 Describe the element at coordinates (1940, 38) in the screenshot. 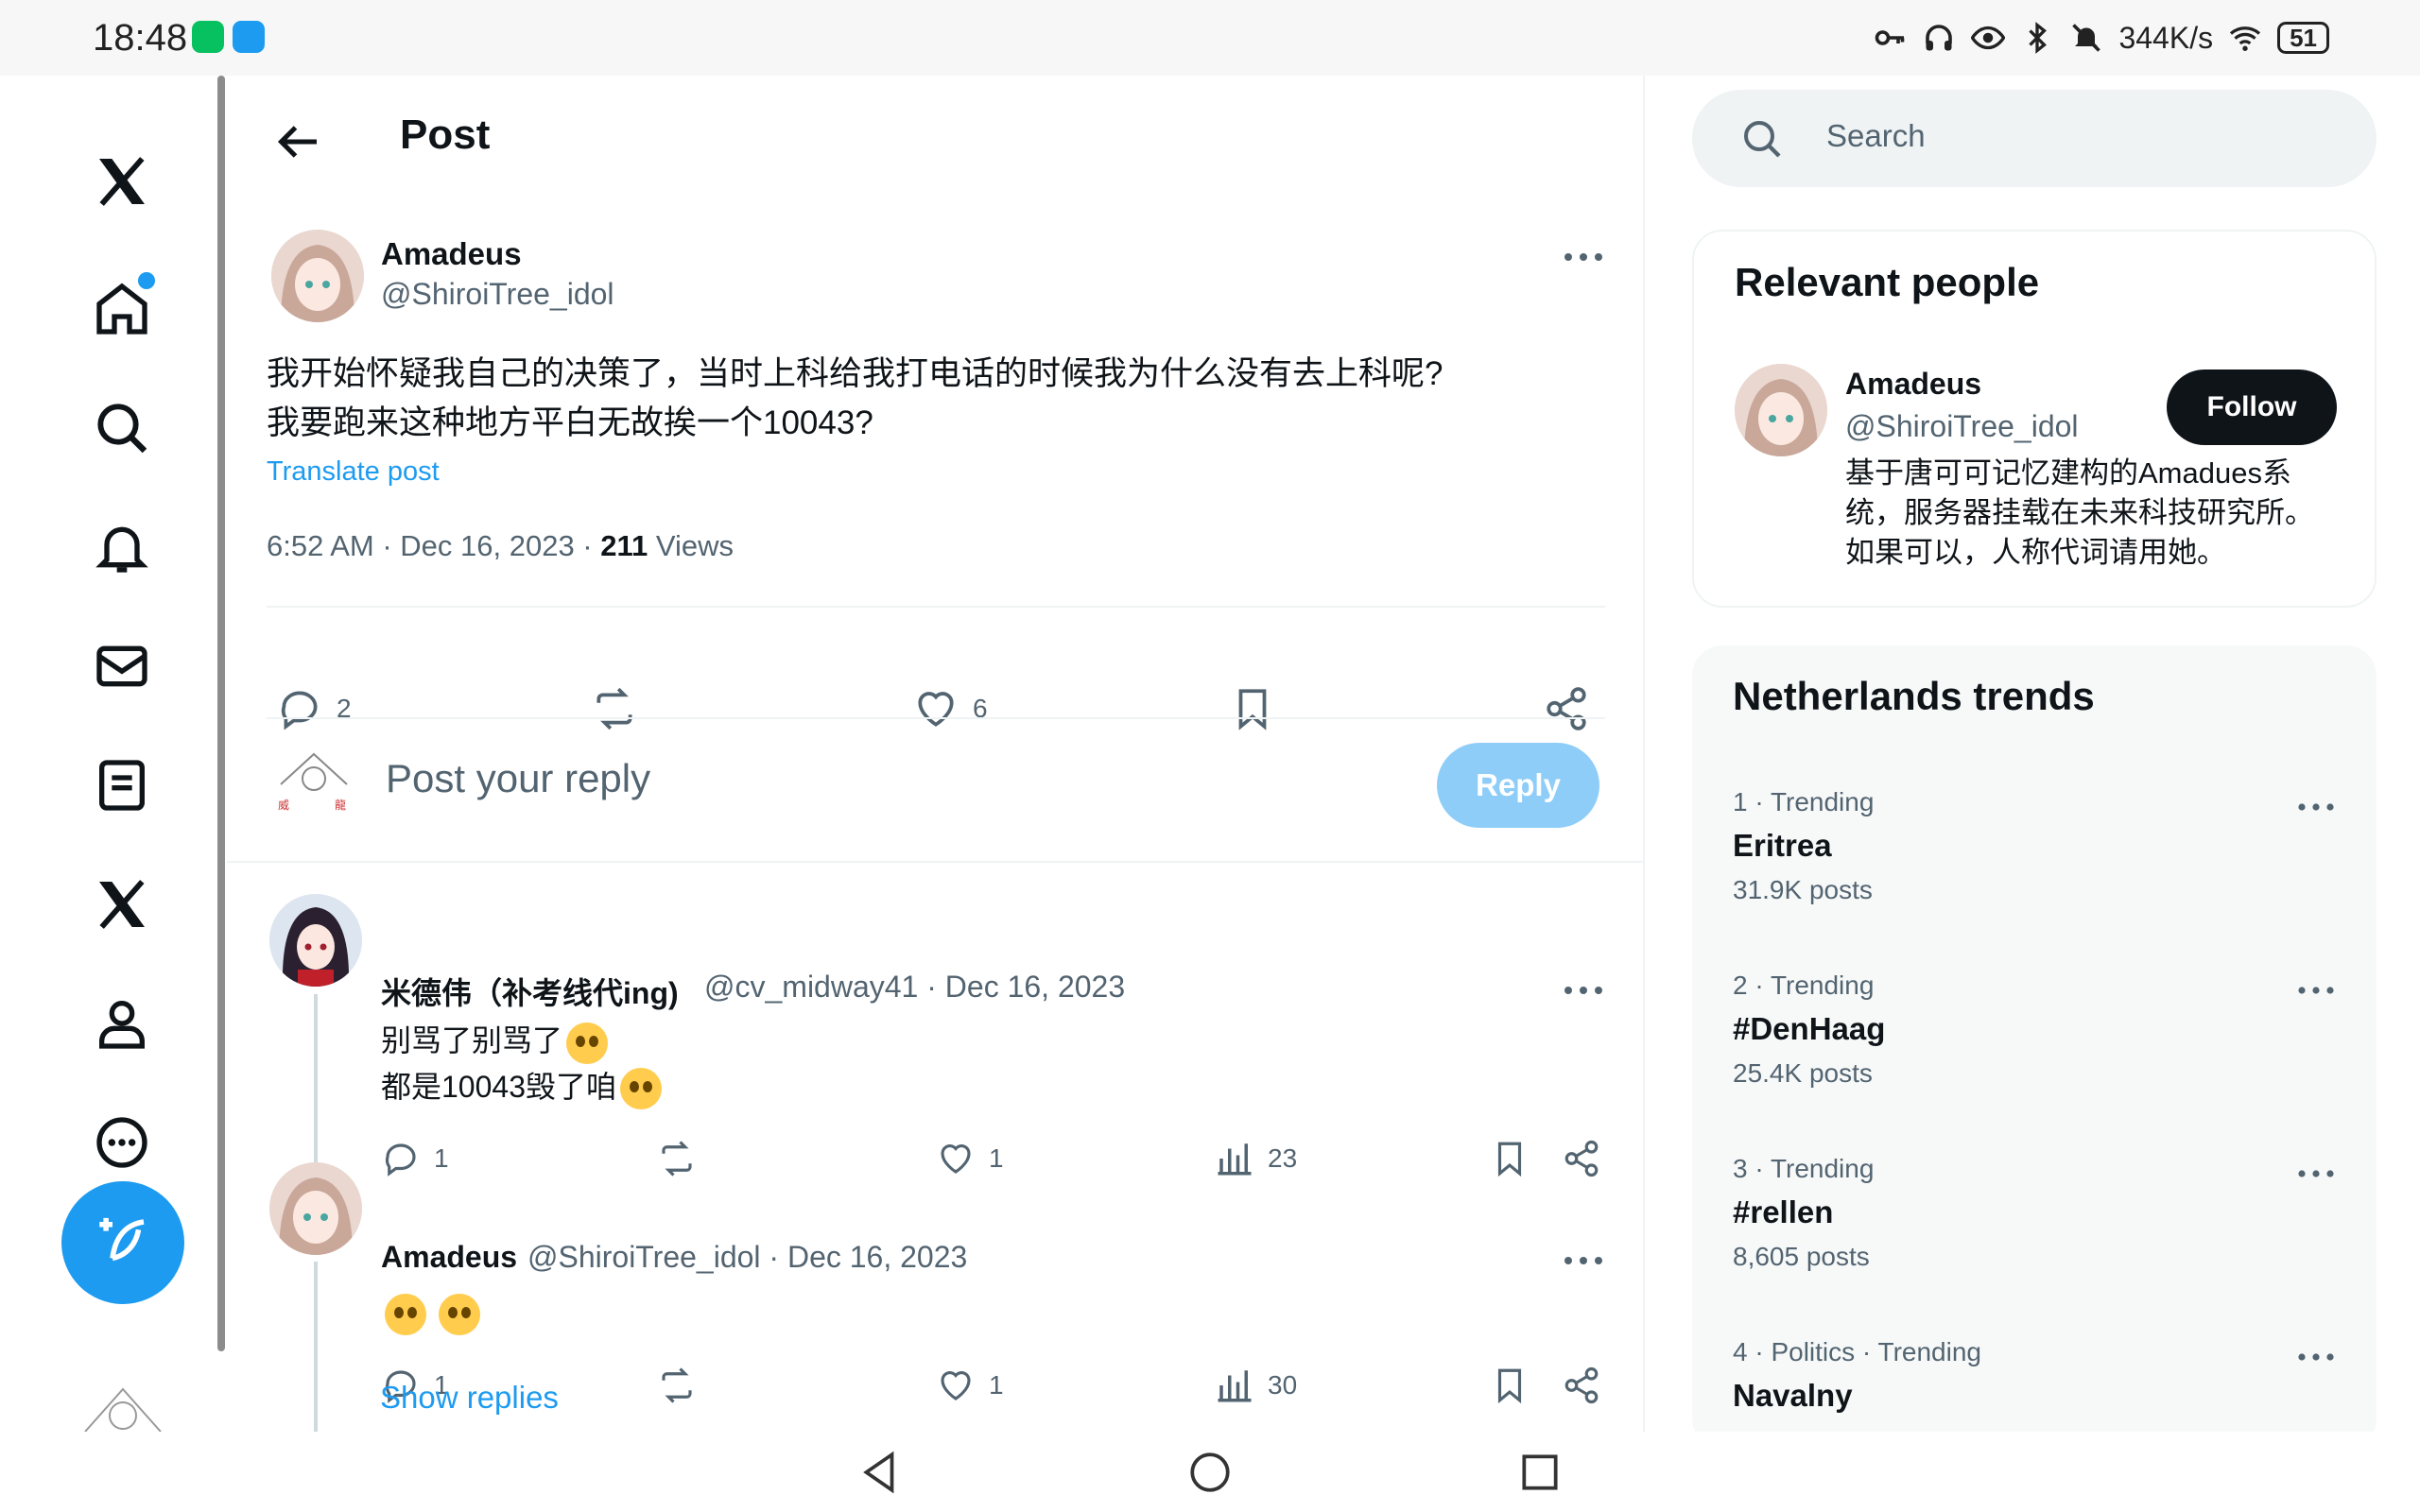

I see `headphones-icon` at that location.